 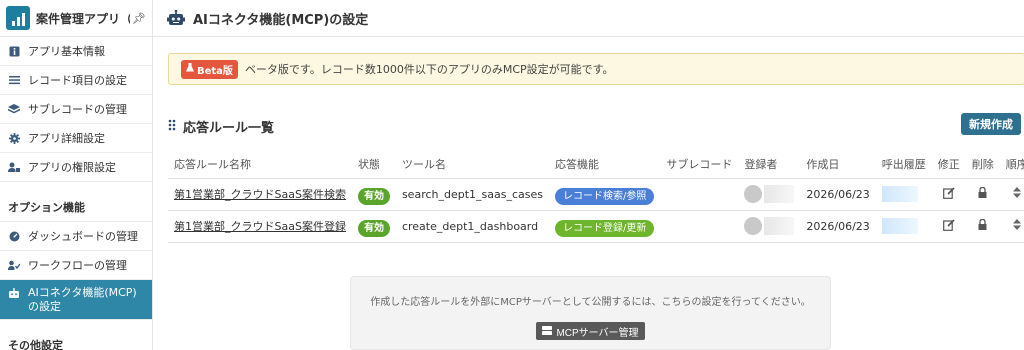 I want to click on sidebar-item-label: サブレコードの管理, so click(x=77, y=109).